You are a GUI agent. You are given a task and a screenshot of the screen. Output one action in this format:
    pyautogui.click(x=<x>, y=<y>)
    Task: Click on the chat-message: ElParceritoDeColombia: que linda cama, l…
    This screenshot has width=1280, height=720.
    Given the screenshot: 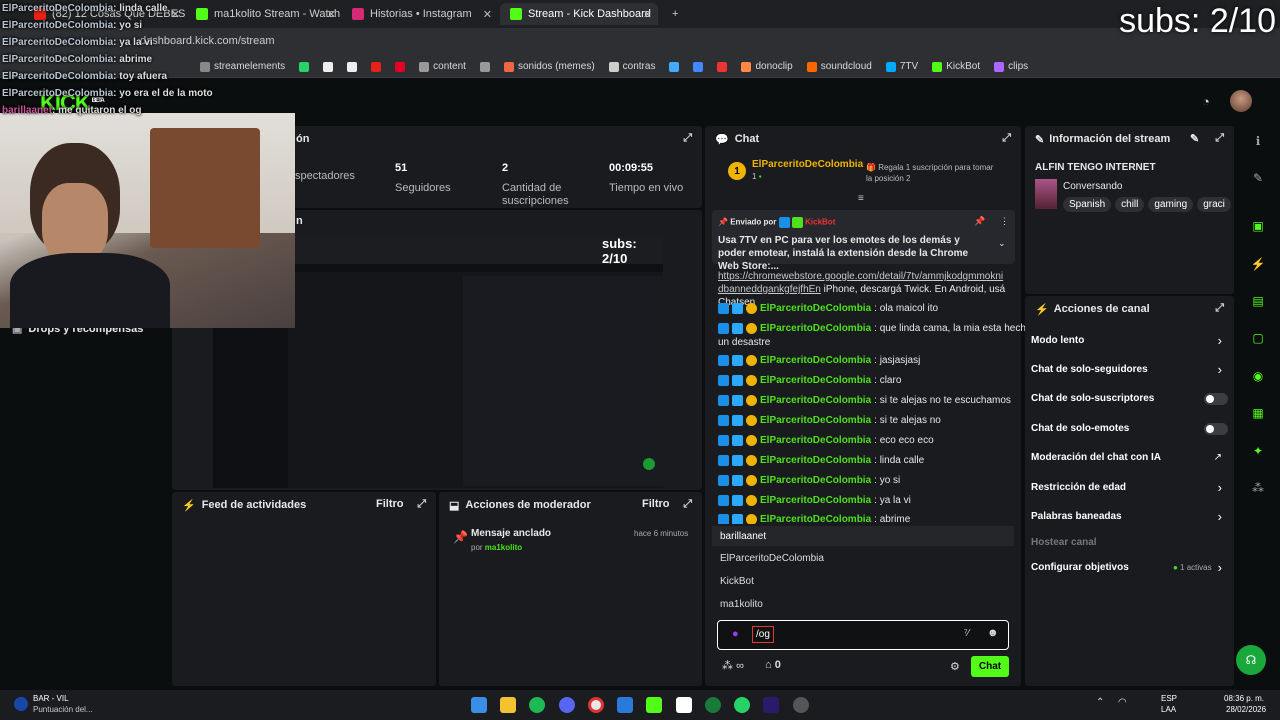 What is the action you would take?
    pyautogui.click(x=874, y=328)
    